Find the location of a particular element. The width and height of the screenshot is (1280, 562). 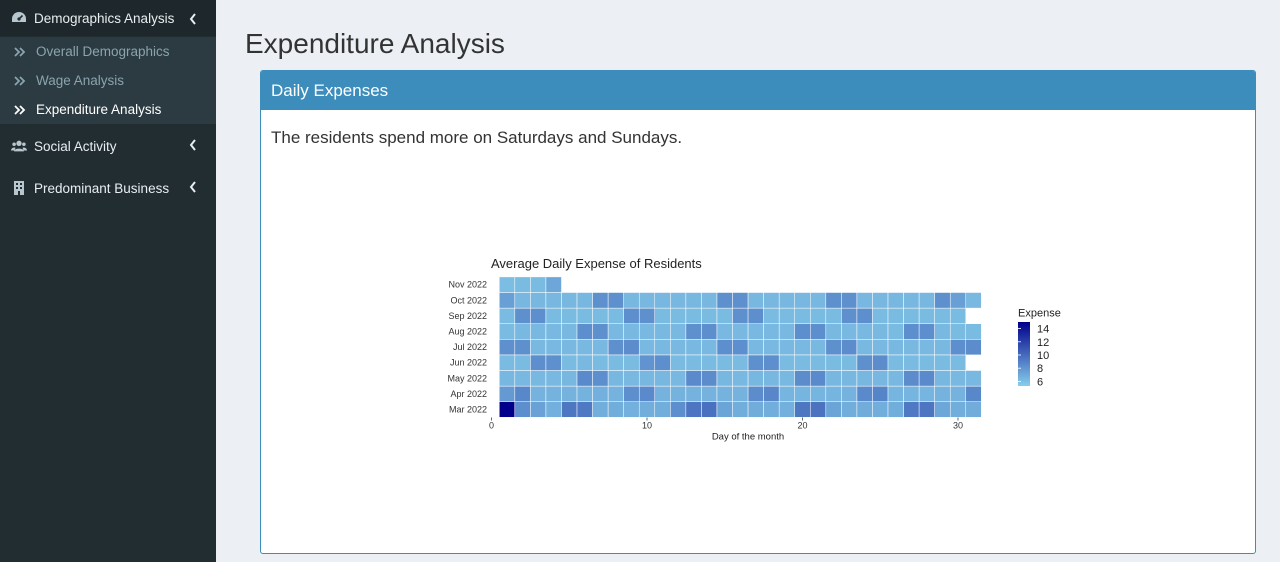

legend-colorbar is located at coordinates (1024, 354).